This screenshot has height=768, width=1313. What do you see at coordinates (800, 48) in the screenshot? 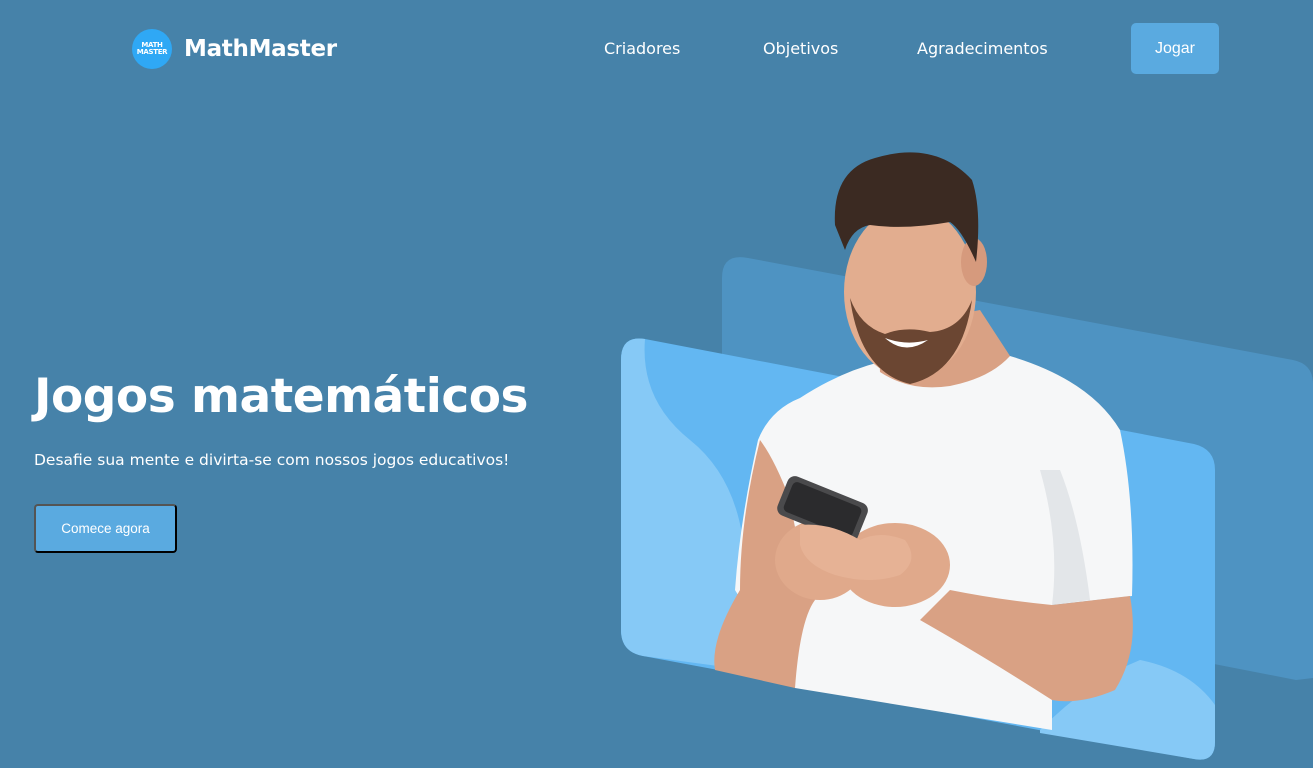
I see `nav-link-objetivos: Objetivos` at bounding box center [800, 48].